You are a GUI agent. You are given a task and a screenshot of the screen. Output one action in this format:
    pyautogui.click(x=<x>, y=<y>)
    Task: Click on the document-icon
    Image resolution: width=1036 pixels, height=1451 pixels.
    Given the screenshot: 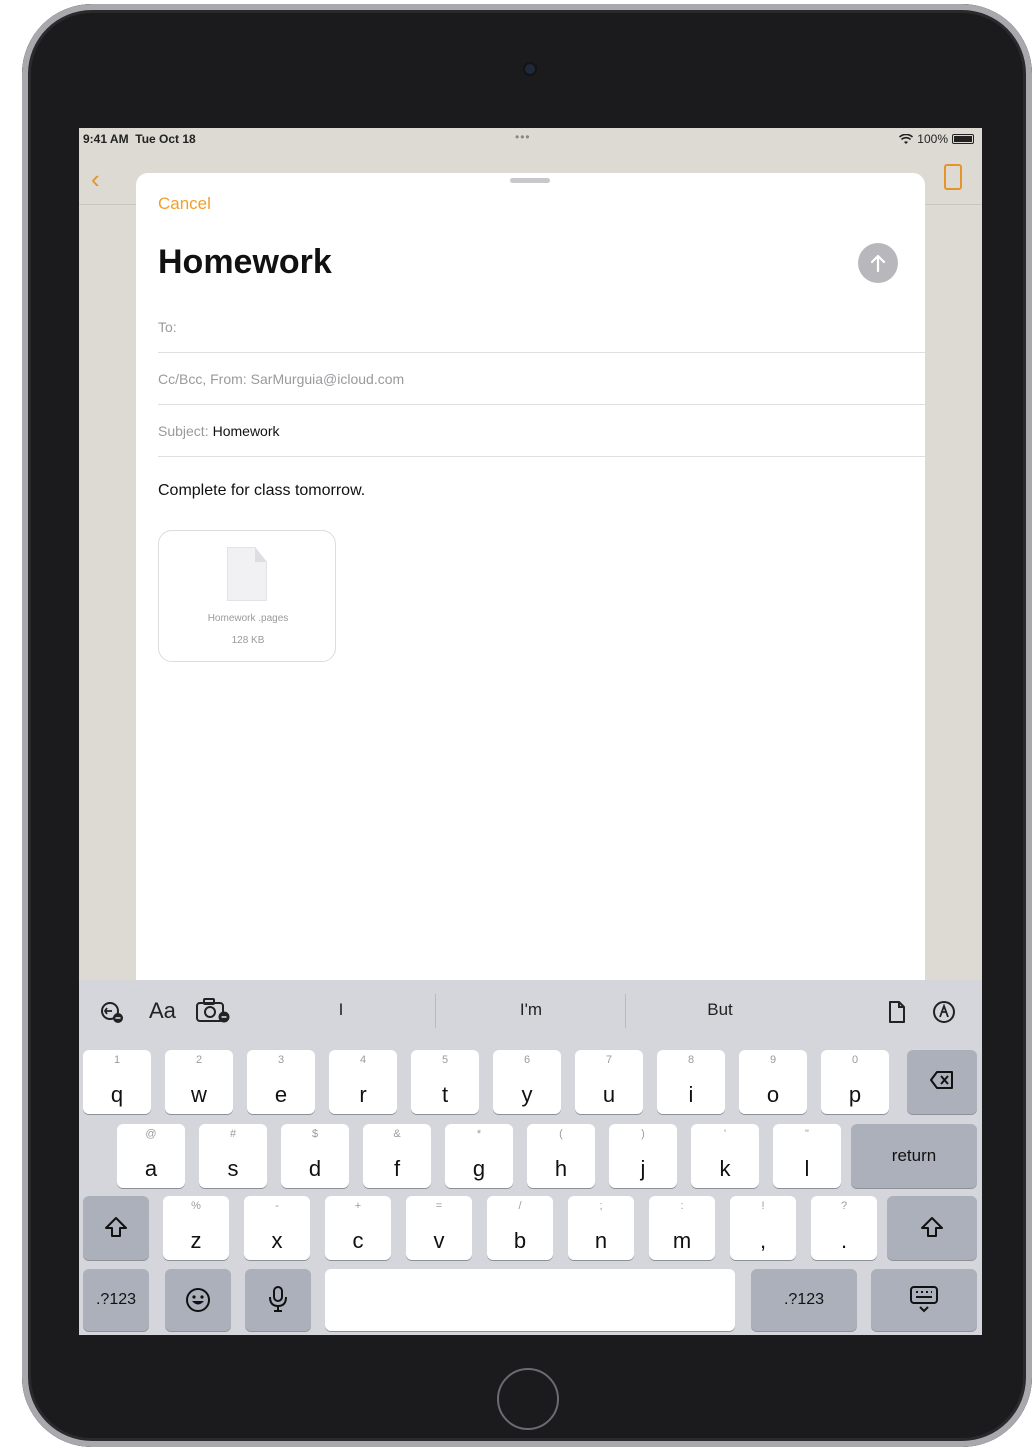 What is the action you would take?
    pyautogui.click(x=897, y=1012)
    